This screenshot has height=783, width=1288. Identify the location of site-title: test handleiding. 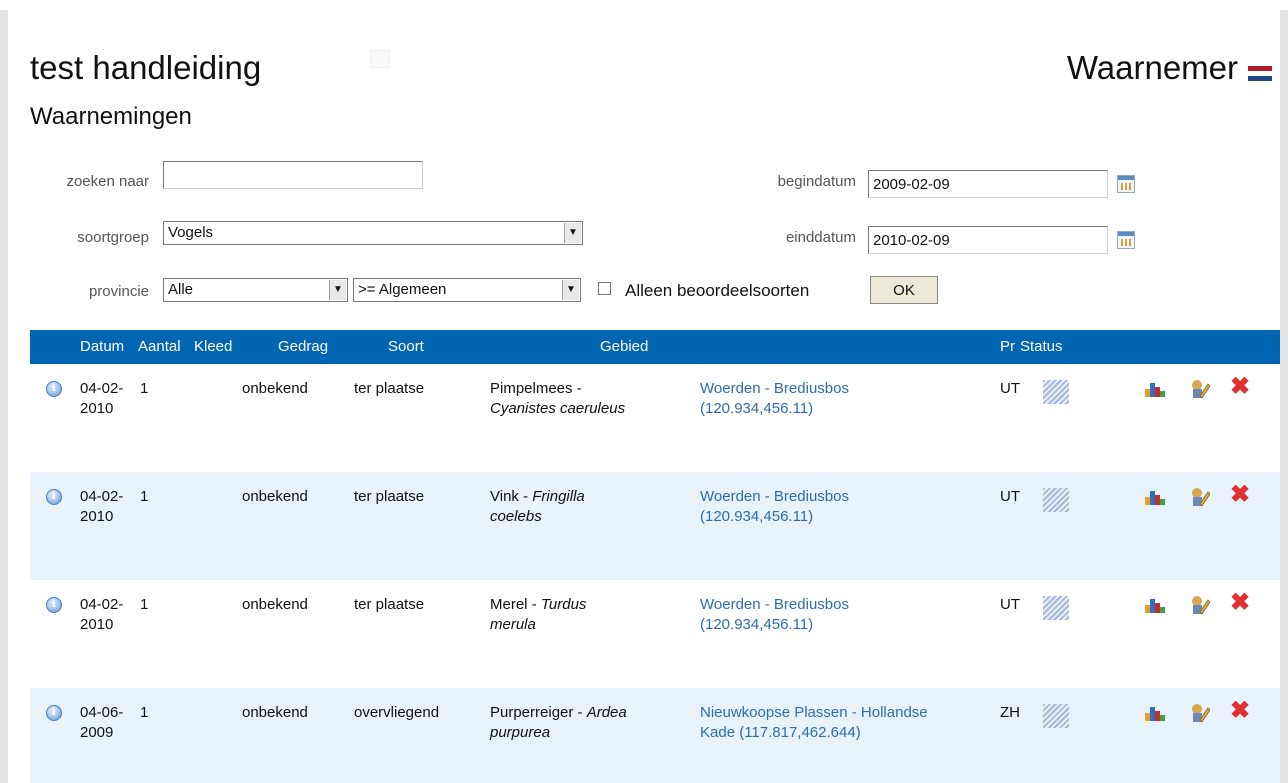
(146, 67).